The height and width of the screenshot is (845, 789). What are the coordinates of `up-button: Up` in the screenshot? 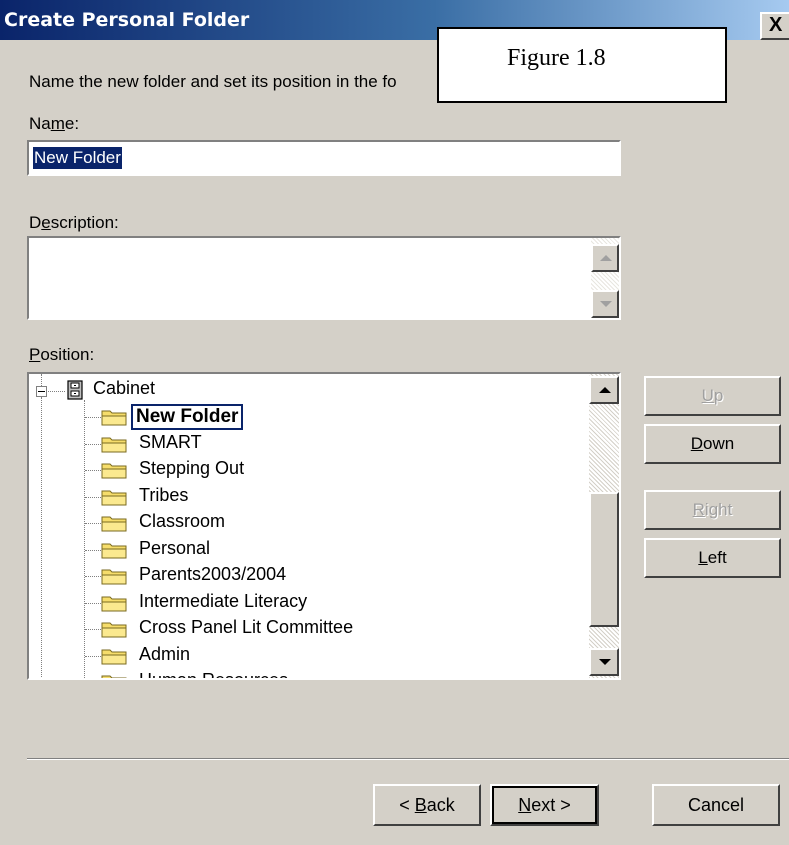 It's located at (712, 396).